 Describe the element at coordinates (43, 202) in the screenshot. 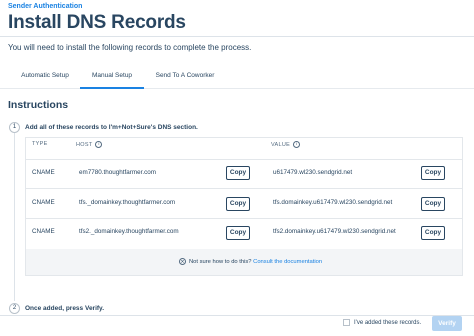

I see `row-2-type: CNAME` at that location.